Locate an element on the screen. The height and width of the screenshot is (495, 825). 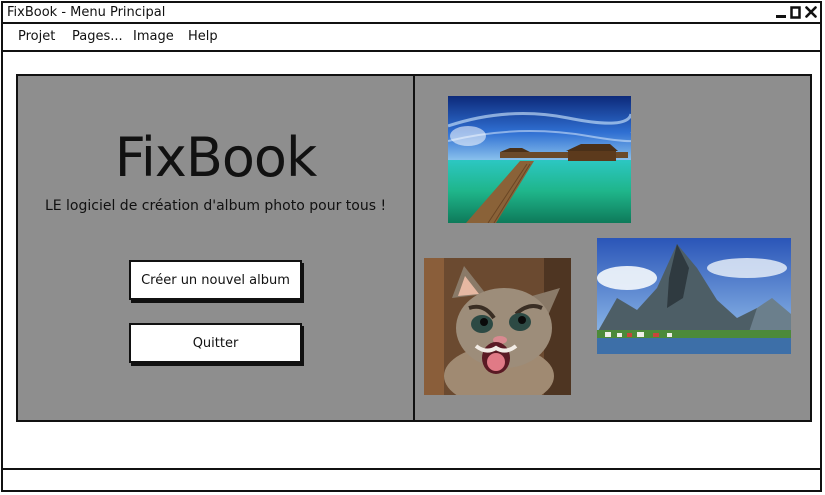
new-album-button: Créer un nouvel album is located at coordinates (215, 280).